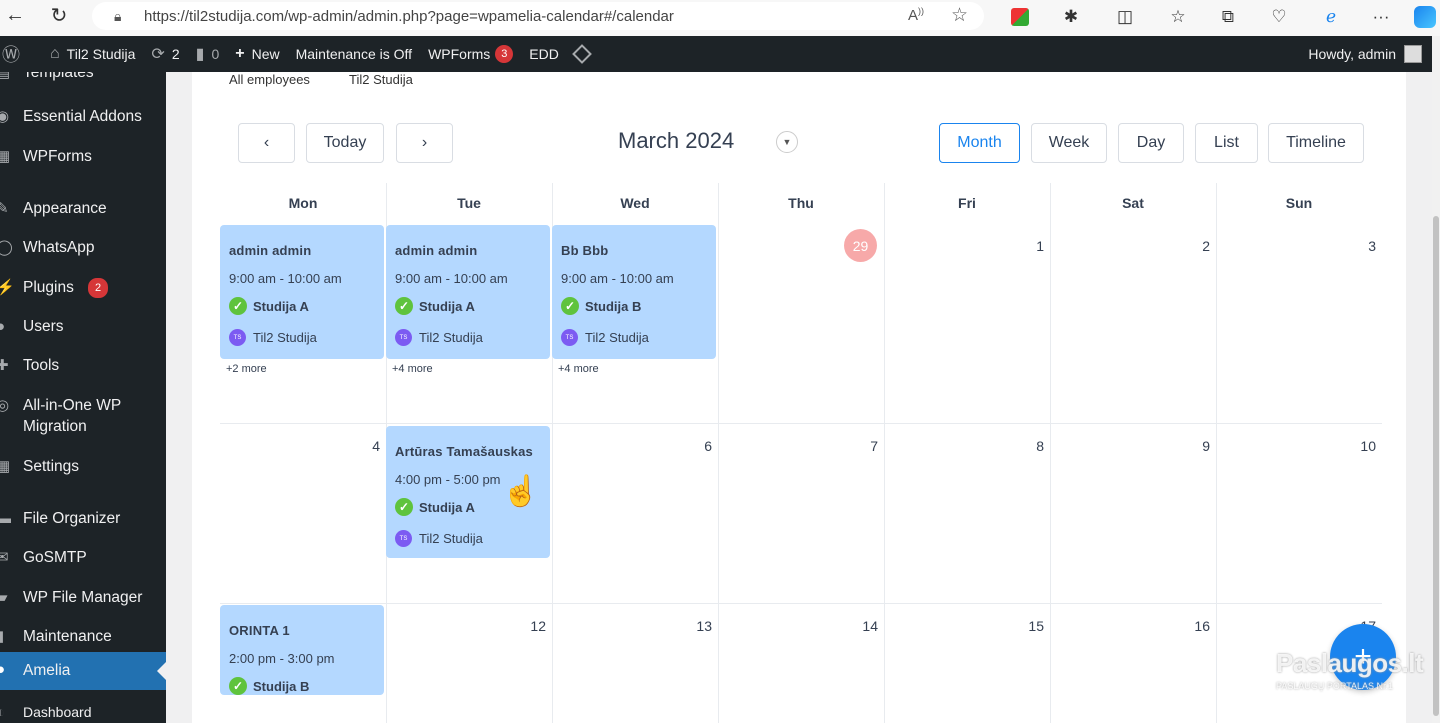 This screenshot has height=723, width=1440. Describe the element at coordinates (439, 337) in the screenshot. I see `event-employee: TS Til2 Studija` at that location.